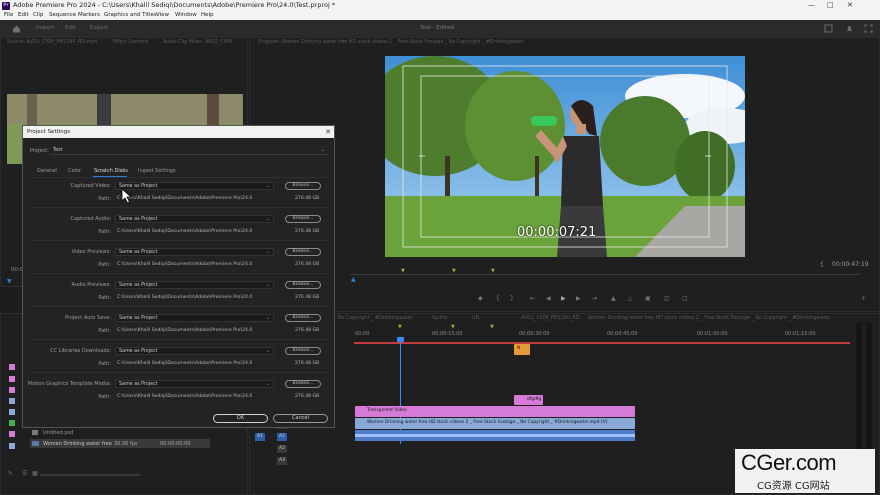 The height and width of the screenshot is (495, 880). What do you see at coordinates (375, 318) in the screenshot?
I see `timeline-tab: No Copyright _ #Drinkingwater` at bounding box center [375, 318].